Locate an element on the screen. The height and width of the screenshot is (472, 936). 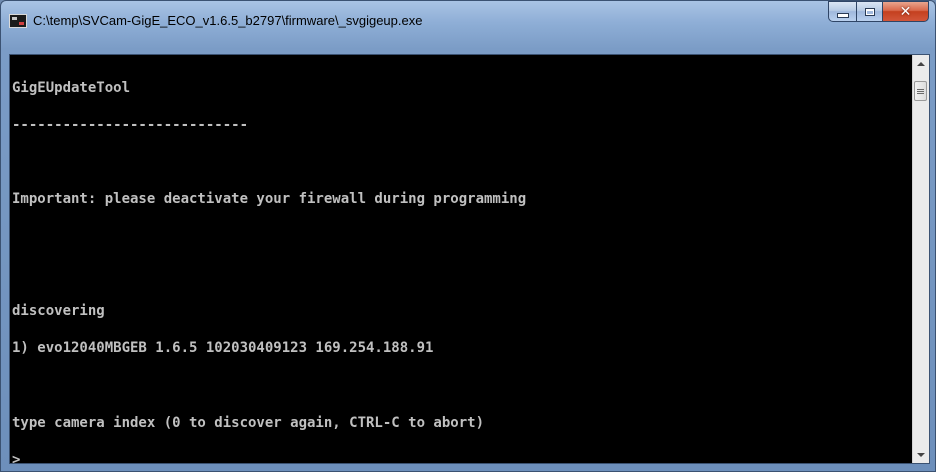
close-button: ✕ is located at coordinates (905, 11).